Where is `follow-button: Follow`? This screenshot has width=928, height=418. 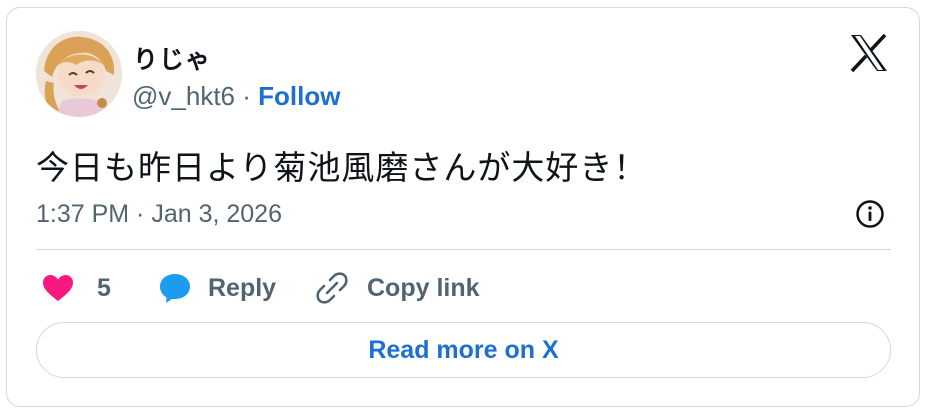 follow-button: Follow is located at coordinates (299, 96).